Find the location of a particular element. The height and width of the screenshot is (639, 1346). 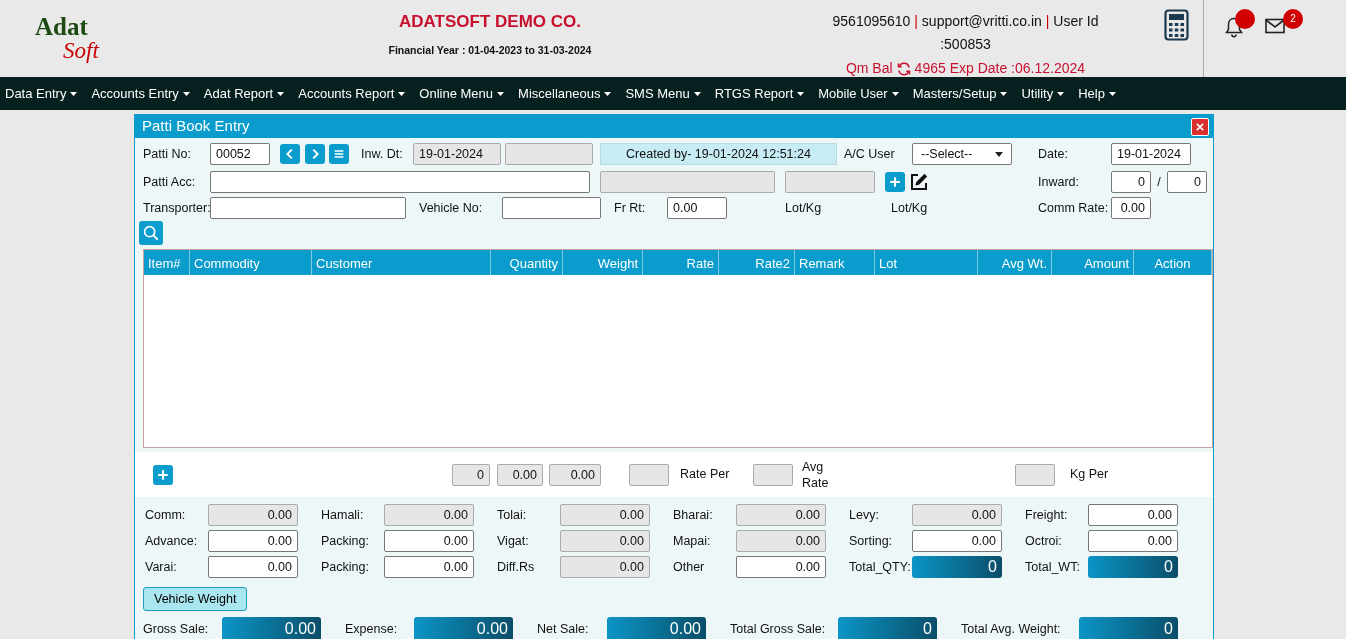

readonly-field: 19-01-2024 is located at coordinates (457, 154).